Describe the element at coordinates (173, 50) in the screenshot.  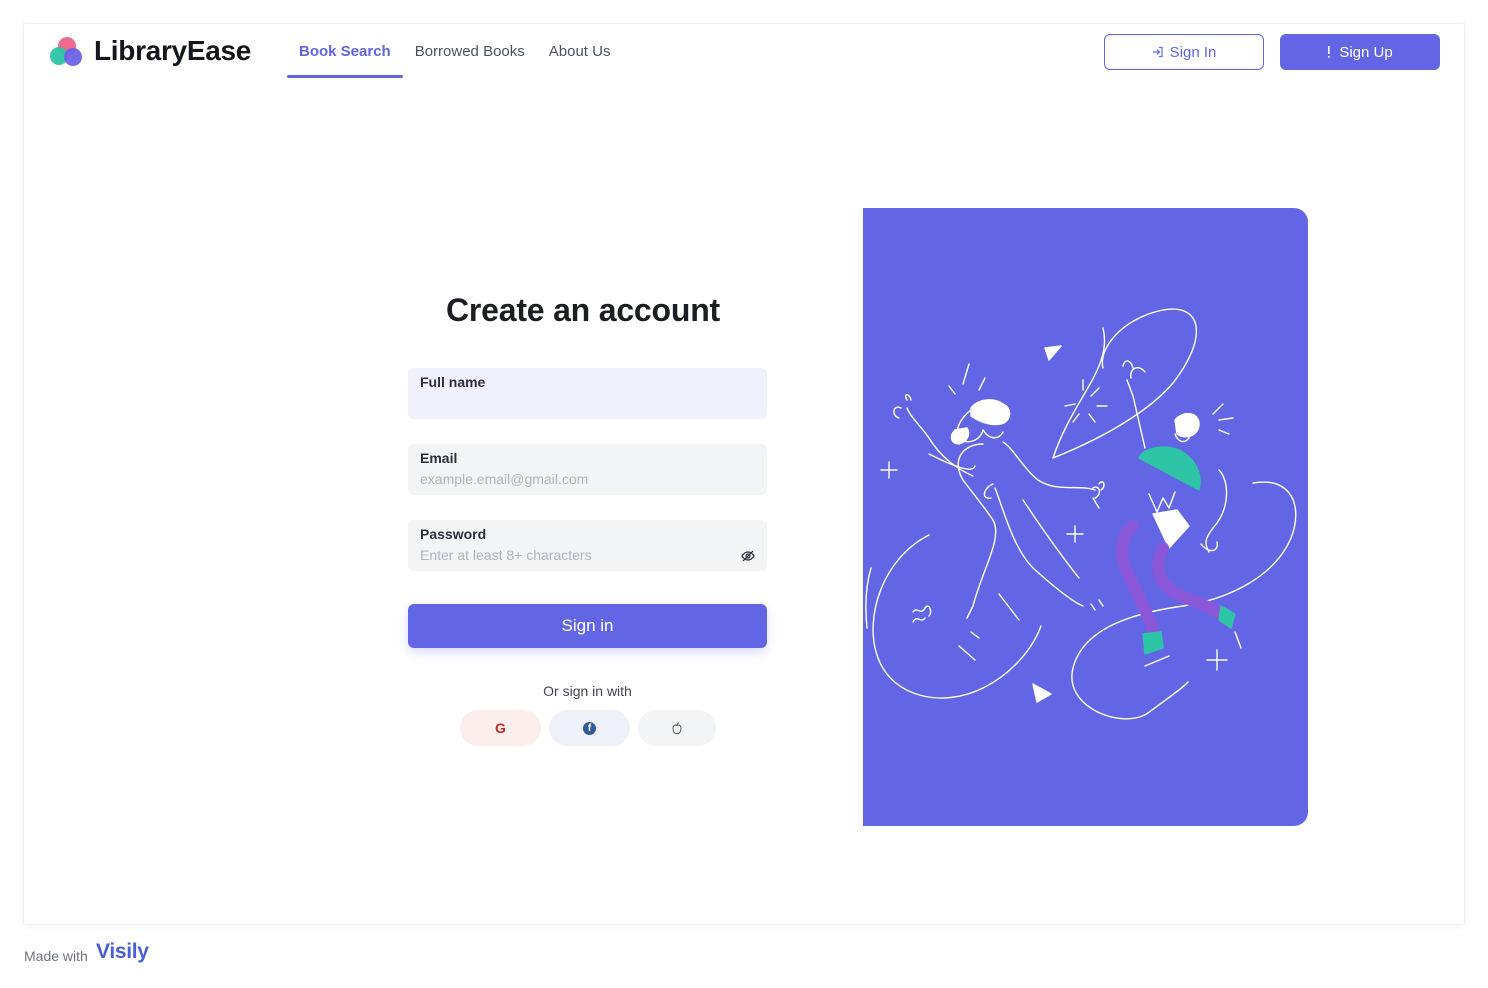
I see `brand-name: LibraryEase` at that location.